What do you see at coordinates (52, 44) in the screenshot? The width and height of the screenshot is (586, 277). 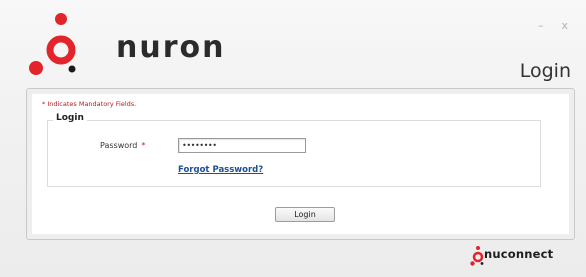 I see `nuron-logo-icon` at bounding box center [52, 44].